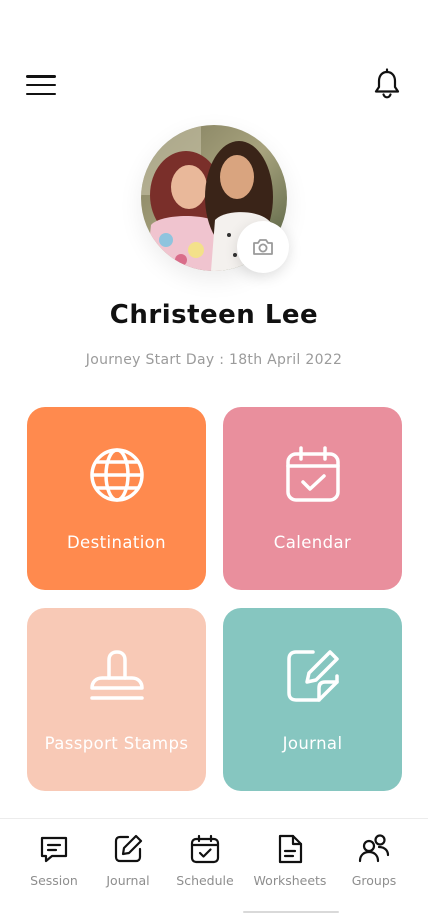 Image resolution: width=428 pixels, height=920 pixels. What do you see at coordinates (54, 880) in the screenshot?
I see `nav-label-session: Session` at bounding box center [54, 880].